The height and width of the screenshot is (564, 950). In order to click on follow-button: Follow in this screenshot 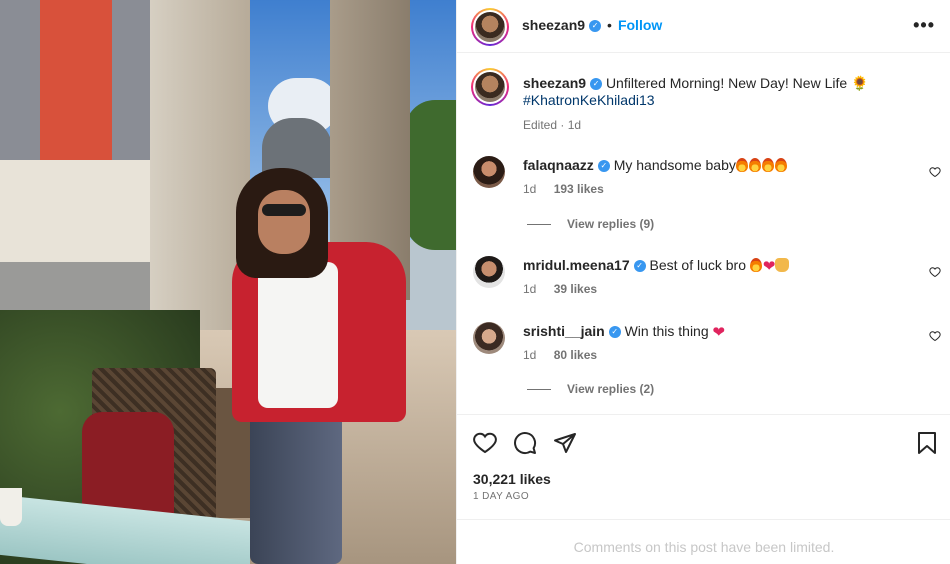, I will do `click(640, 25)`.